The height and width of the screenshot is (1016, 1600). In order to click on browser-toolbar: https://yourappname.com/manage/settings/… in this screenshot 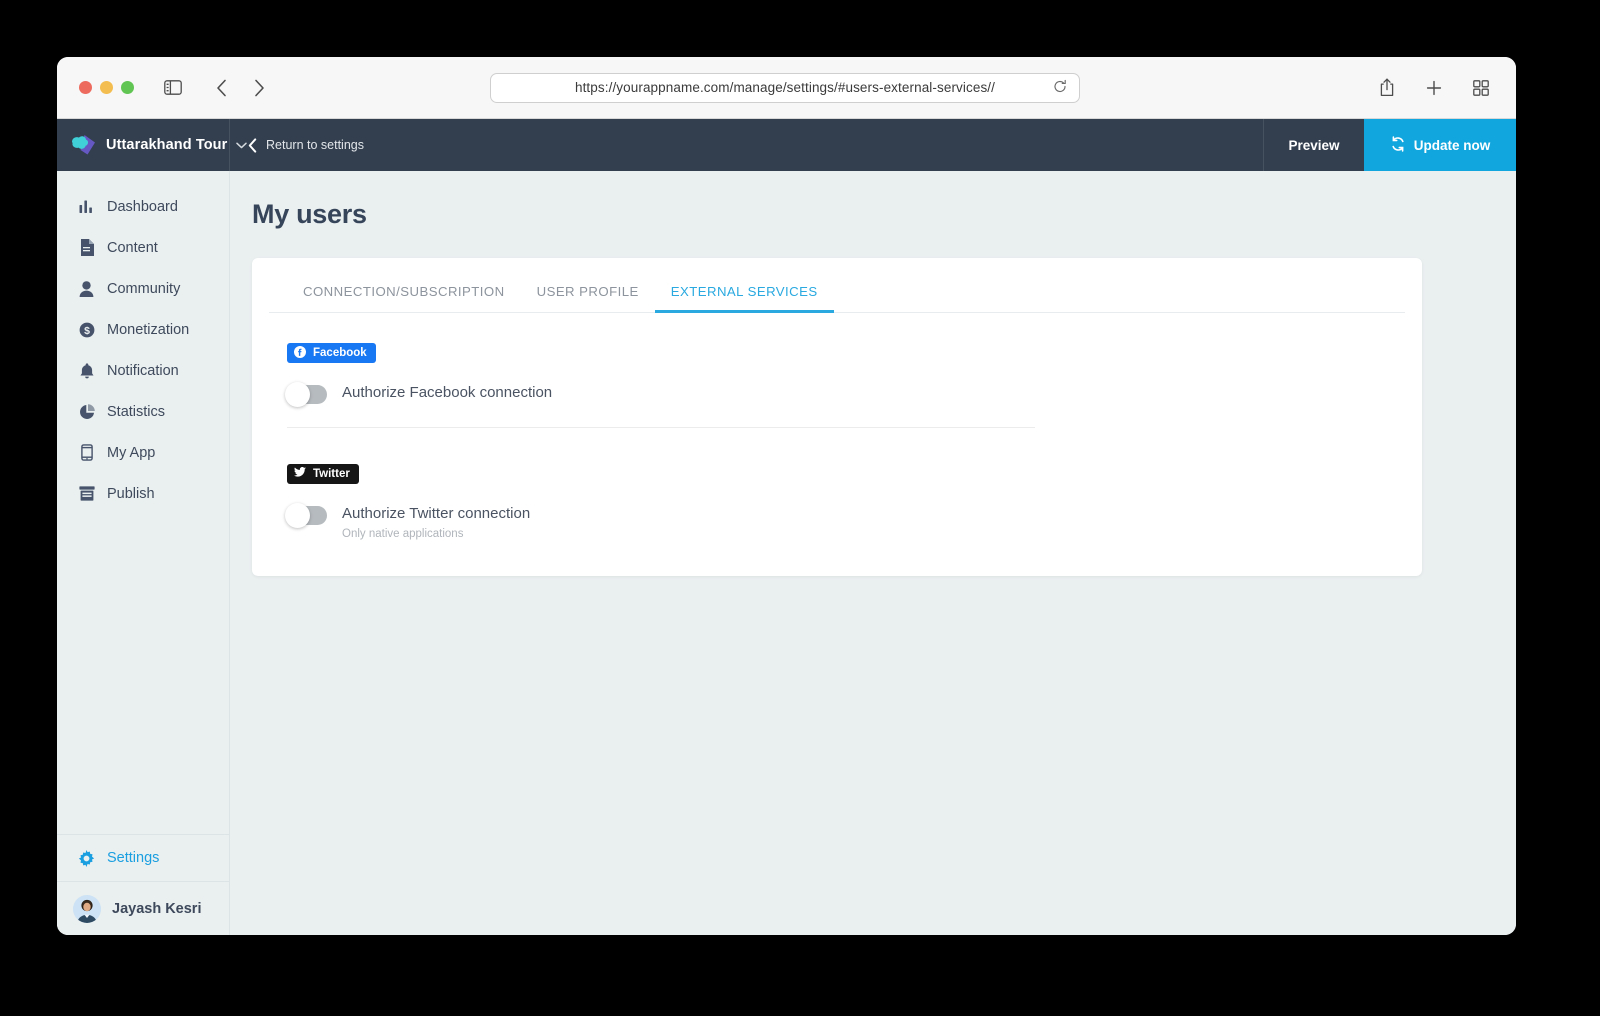, I will do `click(786, 88)`.